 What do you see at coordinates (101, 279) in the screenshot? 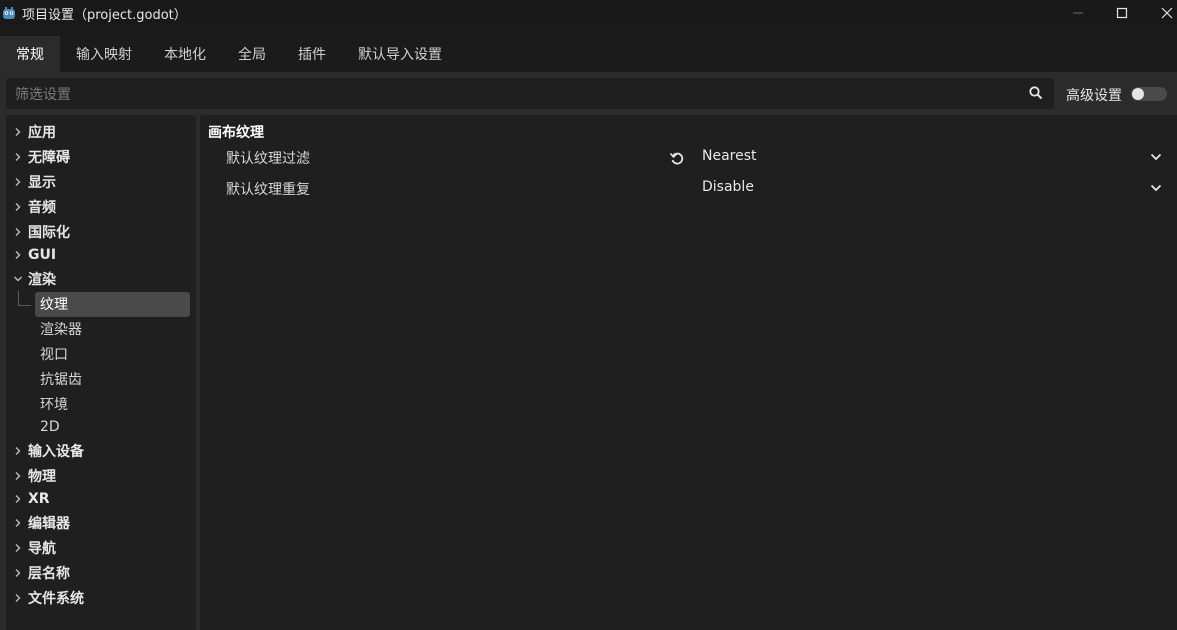
I see `tree-item-rendering: 渲染` at bounding box center [101, 279].